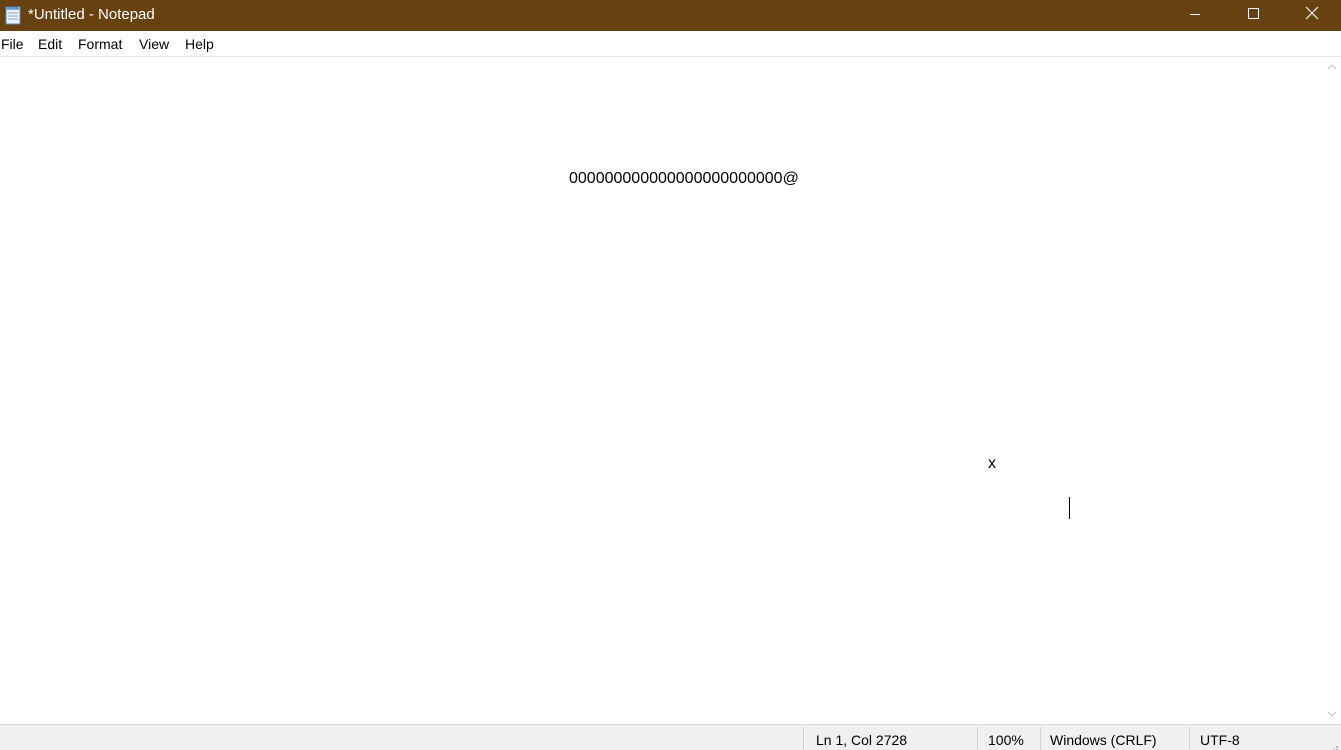 The height and width of the screenshot is (750, 1341). I want to click on status-cursor-position: Ln 1, Col 2728, so click(862, 740).